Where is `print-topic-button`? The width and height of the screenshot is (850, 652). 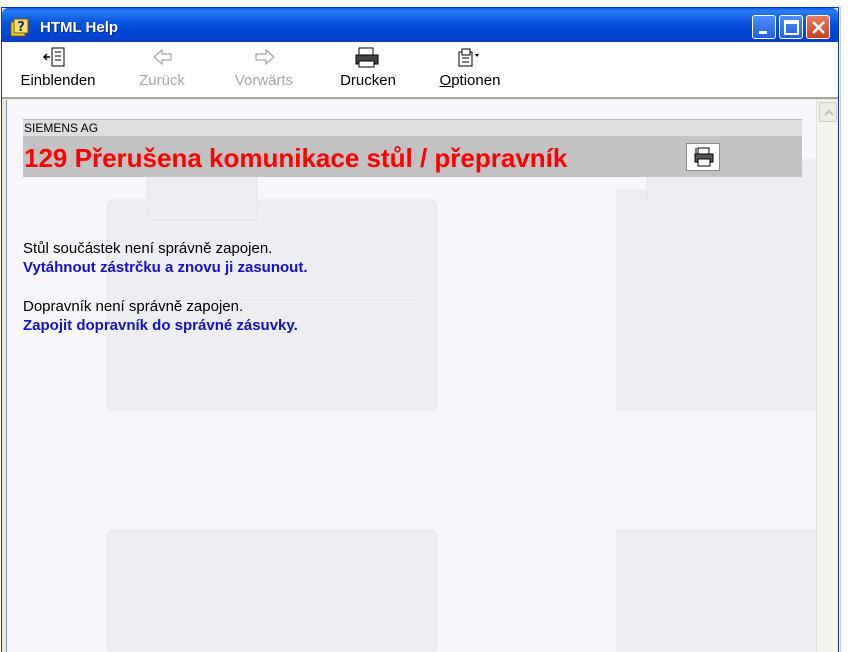 print-topic-button is located at coordinates (703, 157).